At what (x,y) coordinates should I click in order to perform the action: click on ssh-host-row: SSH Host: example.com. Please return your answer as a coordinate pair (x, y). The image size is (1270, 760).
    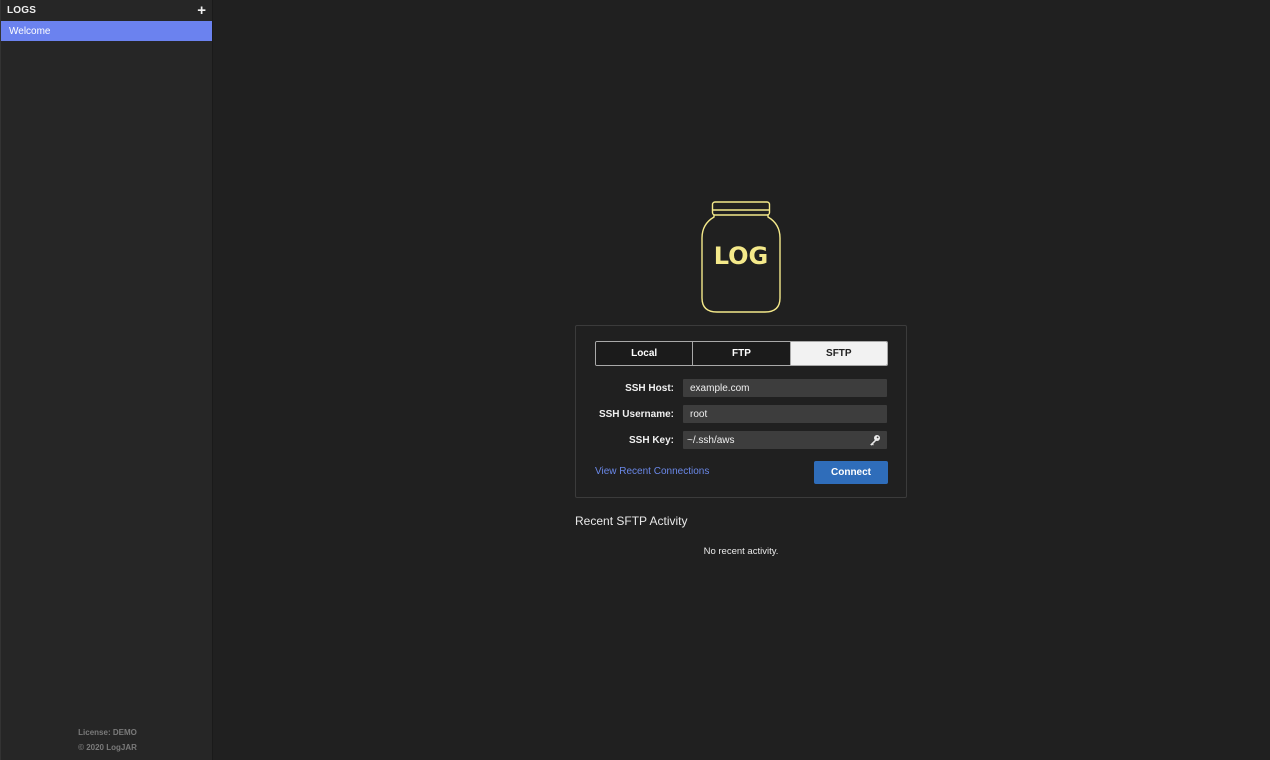
    Looking at the image, I should click on (742, 388).